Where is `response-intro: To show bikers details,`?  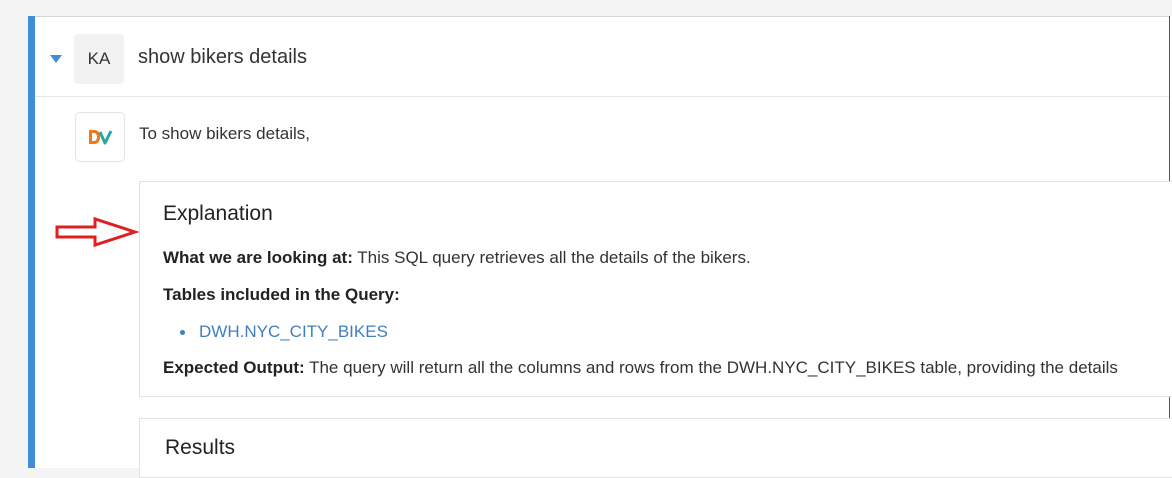
response-intro: To show bikers details, is located at coordinates (225, 133).